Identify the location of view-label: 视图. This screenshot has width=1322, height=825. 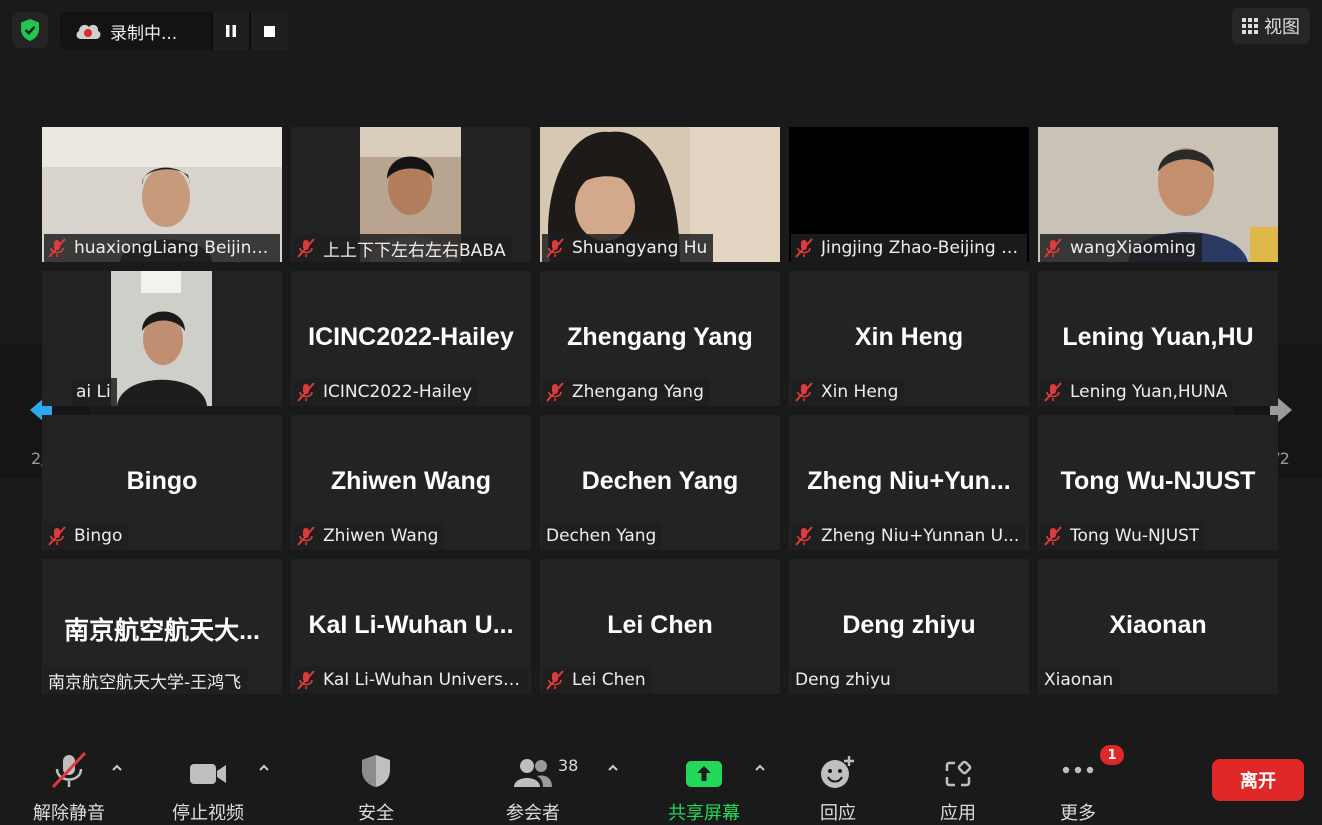
(1282, 27).